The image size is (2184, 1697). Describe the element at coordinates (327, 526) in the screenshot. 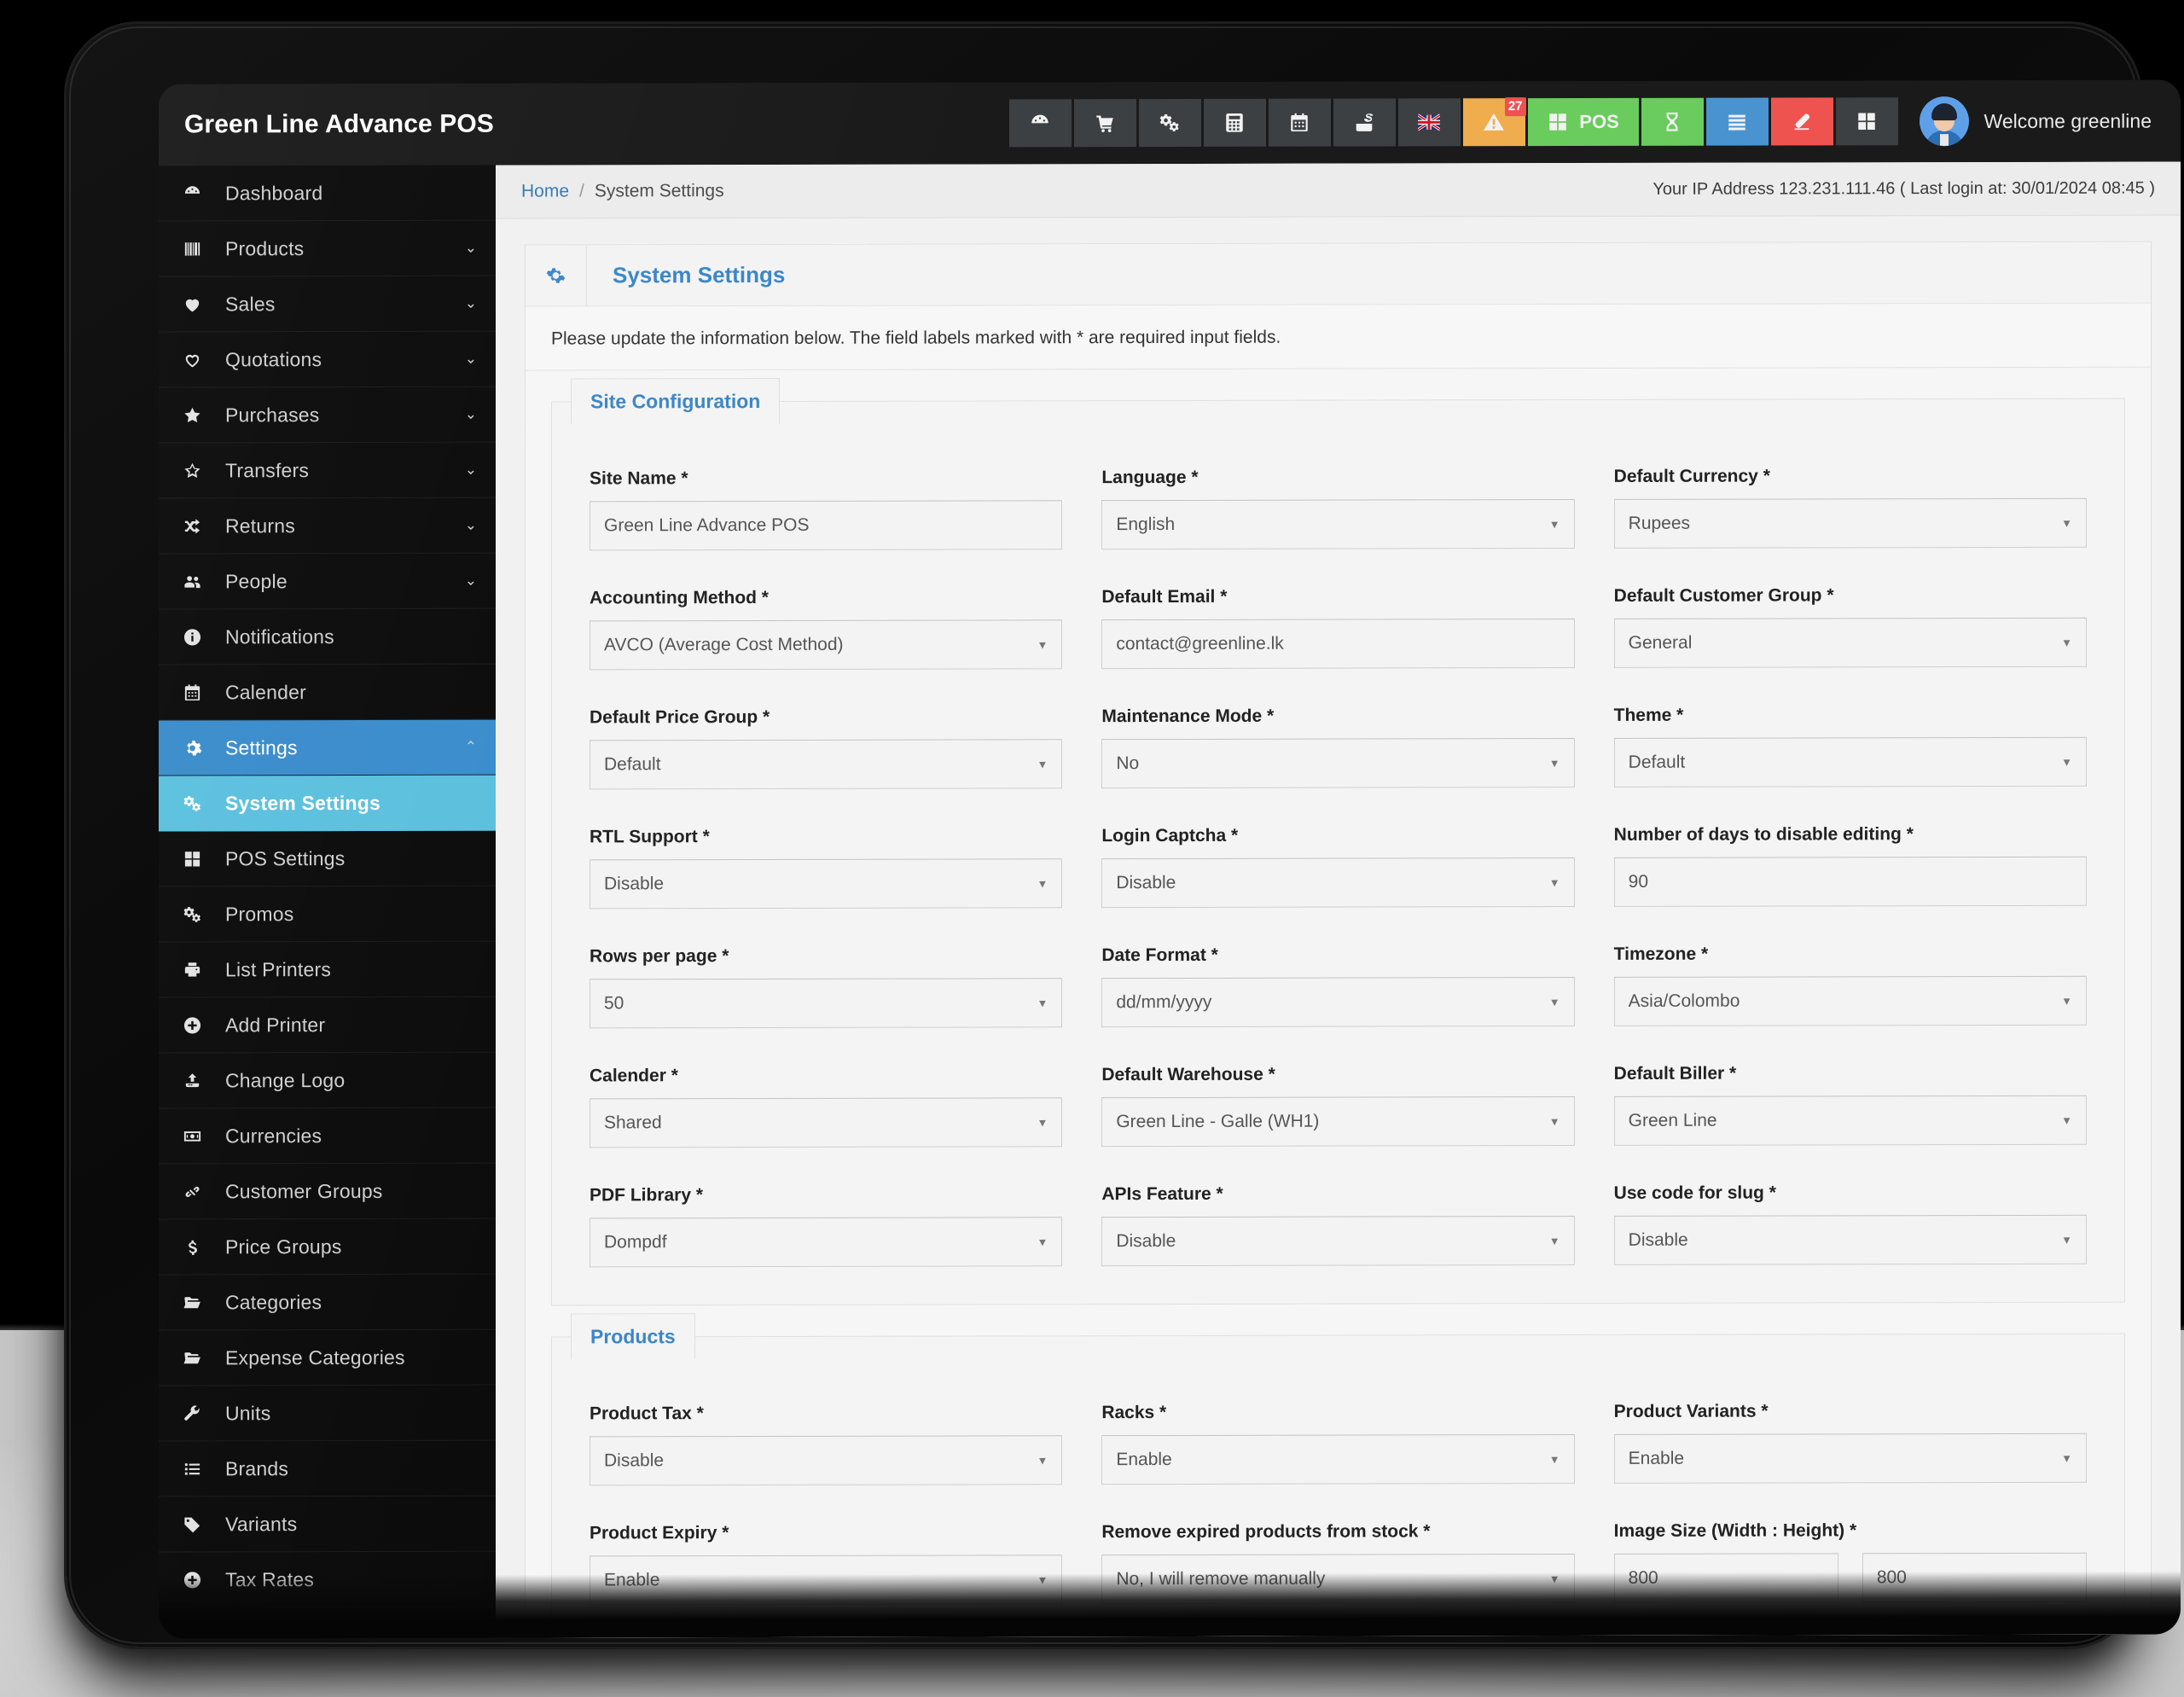

I see `sidebar-item-returns: Returns ⌄` at that location.